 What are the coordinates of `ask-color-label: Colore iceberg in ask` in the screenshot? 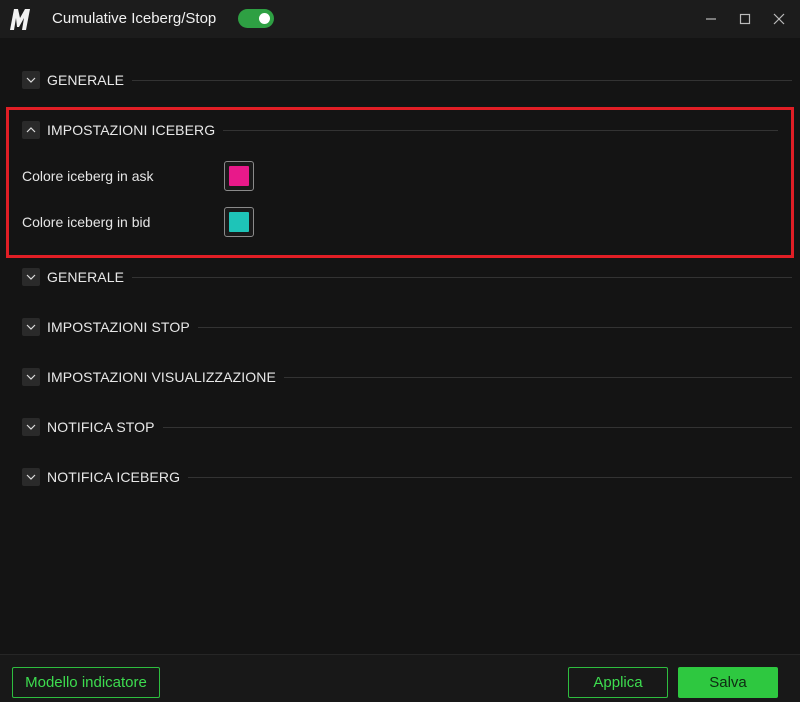 It's located at (88, 176).